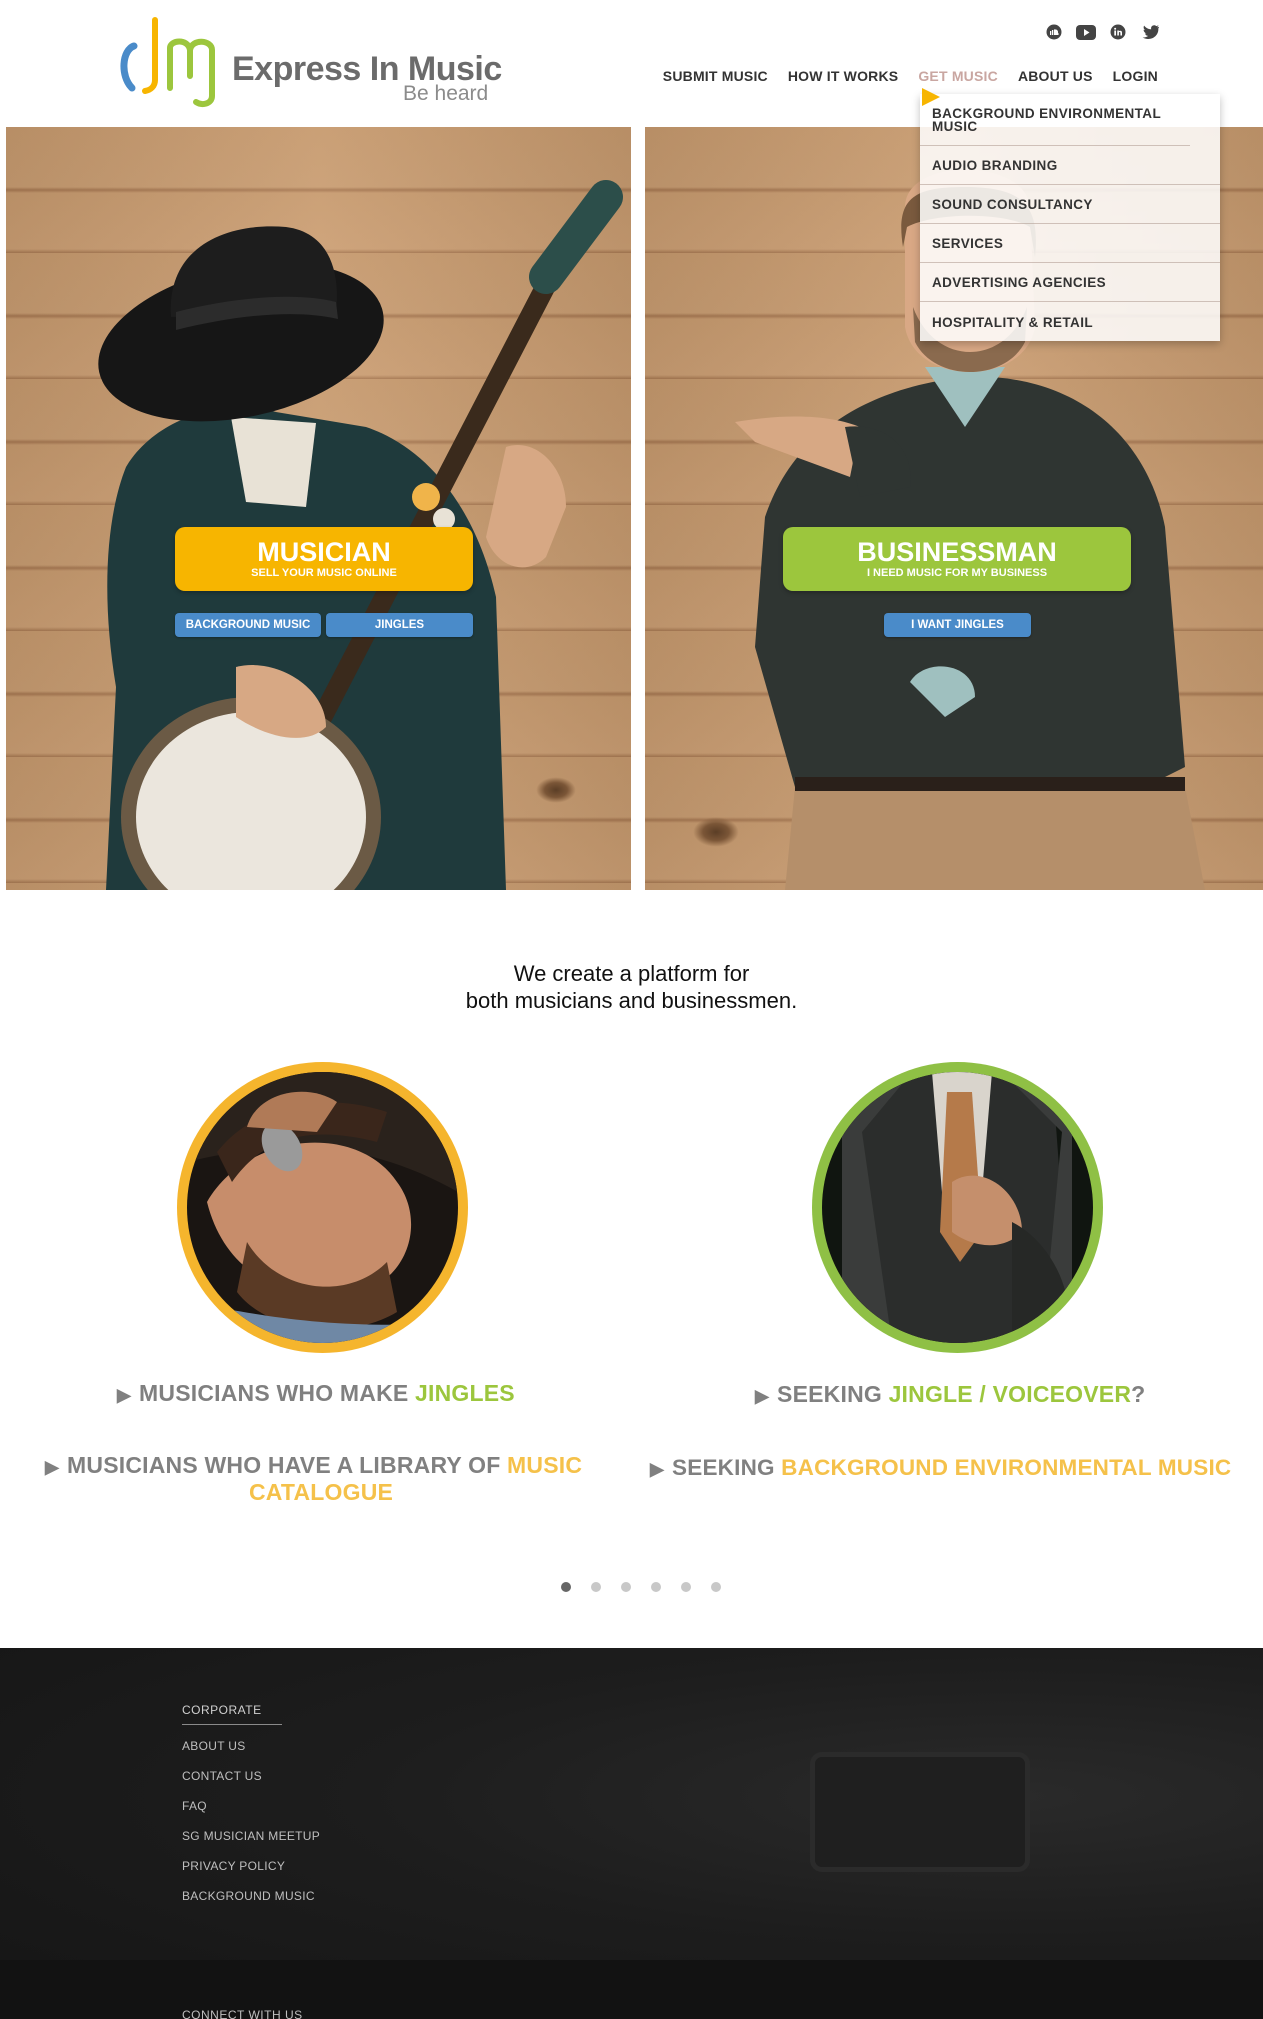  What do you see at coordinates (957, 625) in the screenshot?
I see `i-want-jingles-button: I WANT JINGLES` at bounding box center [957, 625].